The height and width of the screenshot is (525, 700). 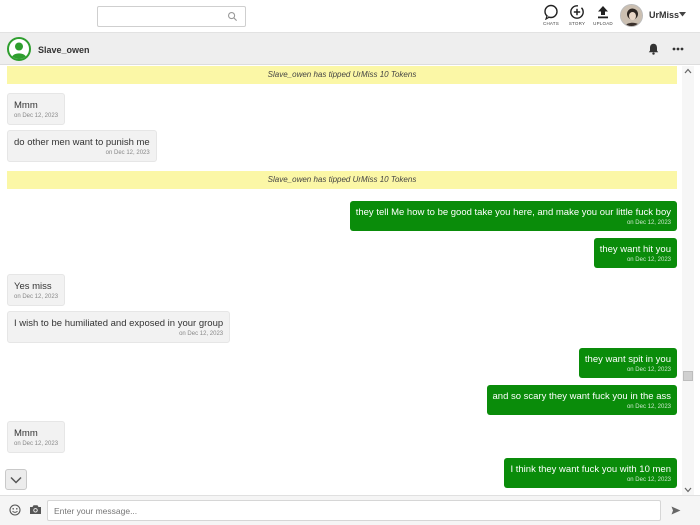 I want to click on camera-icon, so click(x=35, y=509).